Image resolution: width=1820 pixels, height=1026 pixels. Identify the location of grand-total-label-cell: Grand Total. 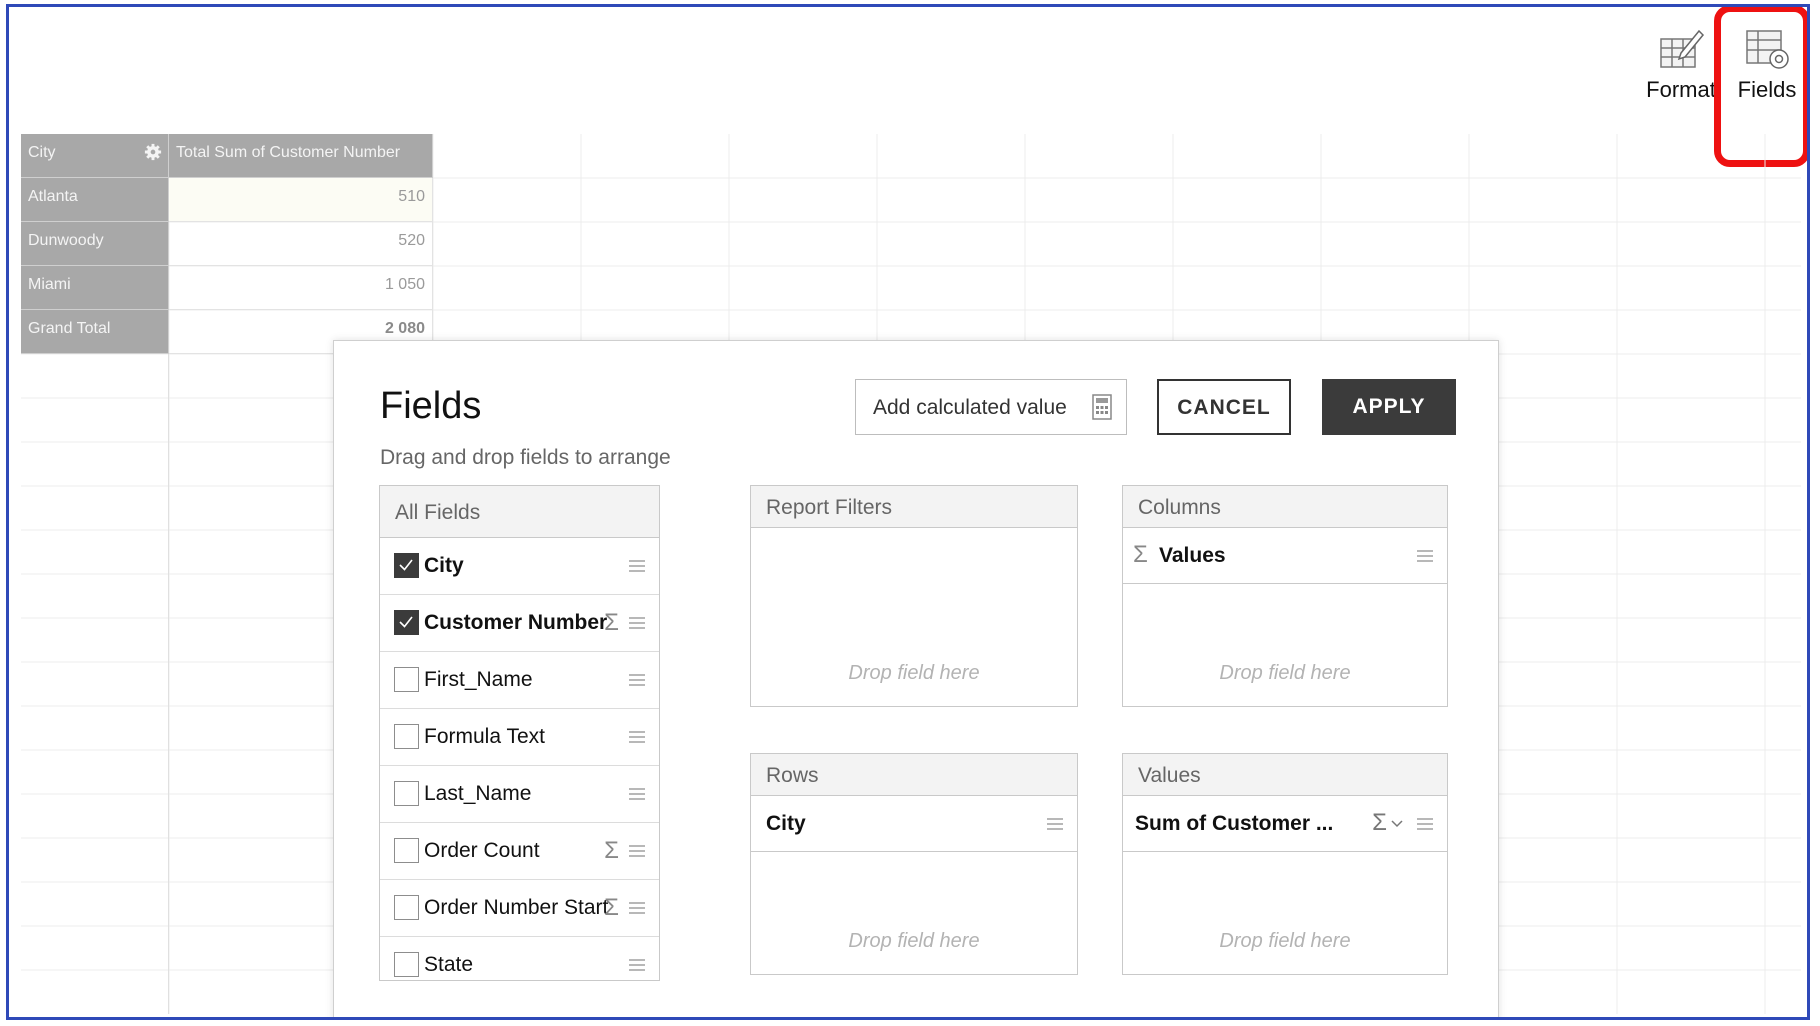
(95, 332).